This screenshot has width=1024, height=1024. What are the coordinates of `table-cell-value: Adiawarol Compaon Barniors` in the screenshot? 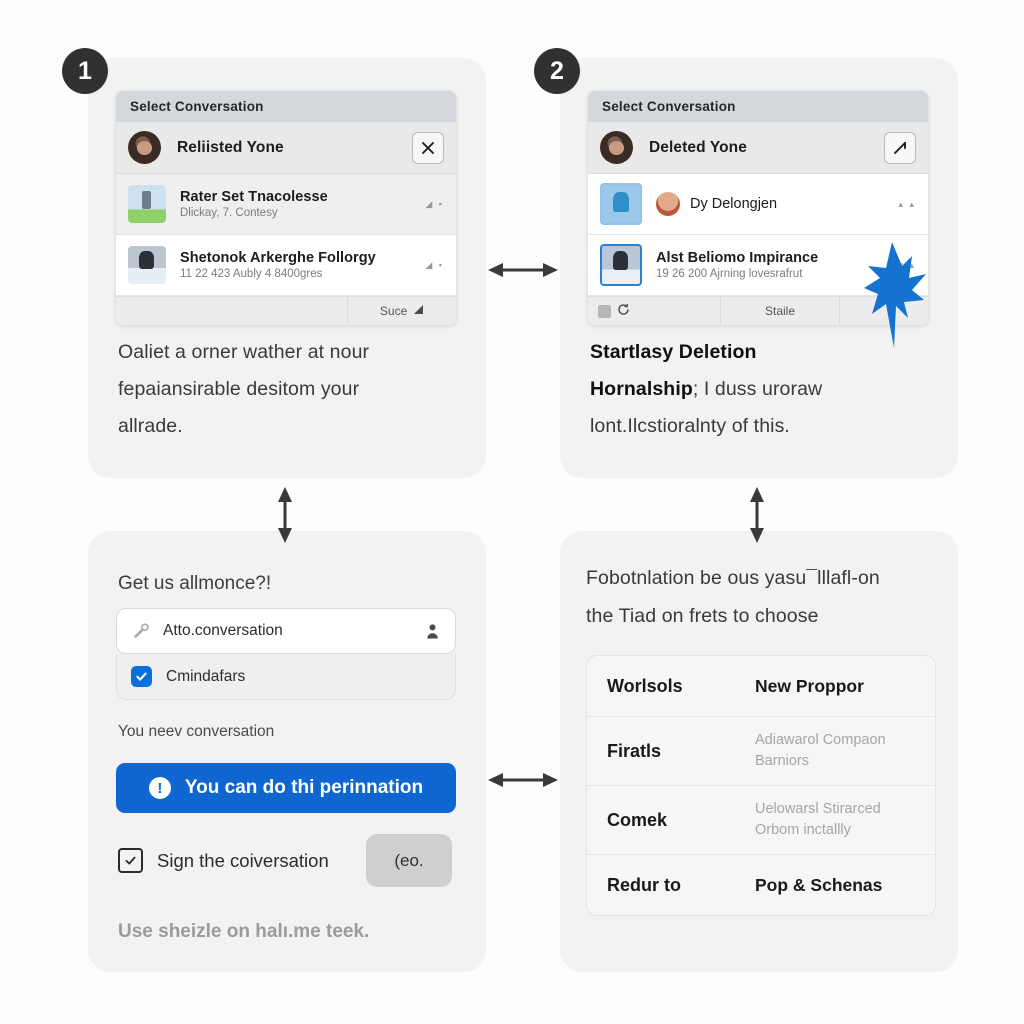 It's located at (820, 750).